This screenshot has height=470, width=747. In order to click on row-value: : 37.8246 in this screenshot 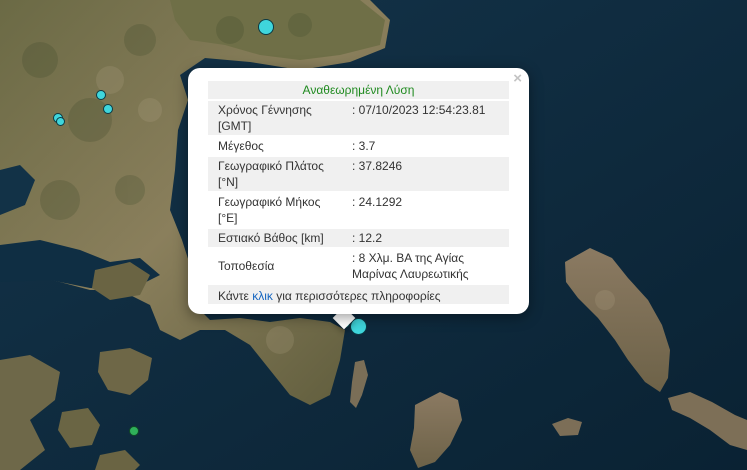, I will do `click(377, 166)`.